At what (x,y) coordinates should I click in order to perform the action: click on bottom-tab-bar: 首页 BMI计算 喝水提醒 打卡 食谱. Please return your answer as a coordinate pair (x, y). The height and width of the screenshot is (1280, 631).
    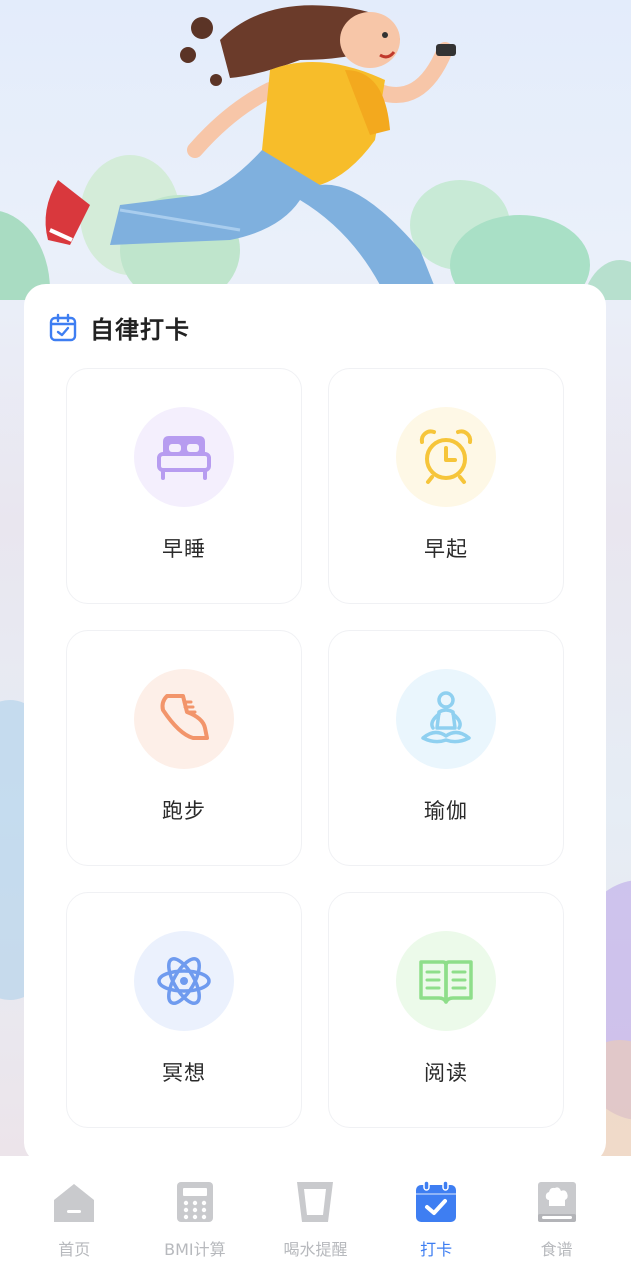
    Looking at the image, I should click on (315, 1218).